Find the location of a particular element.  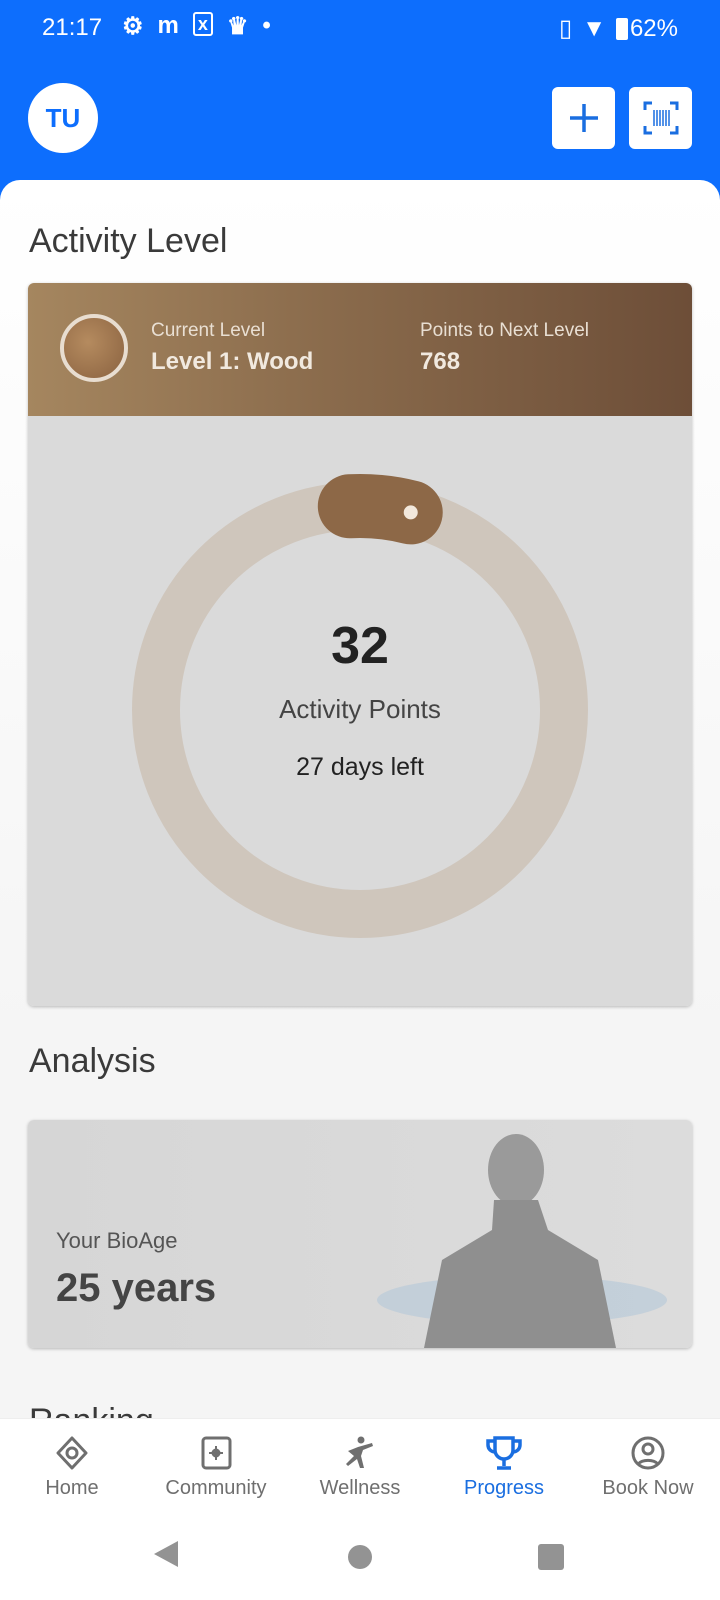

nav-wellness: Wellness is located at coordinates (360, 1459).